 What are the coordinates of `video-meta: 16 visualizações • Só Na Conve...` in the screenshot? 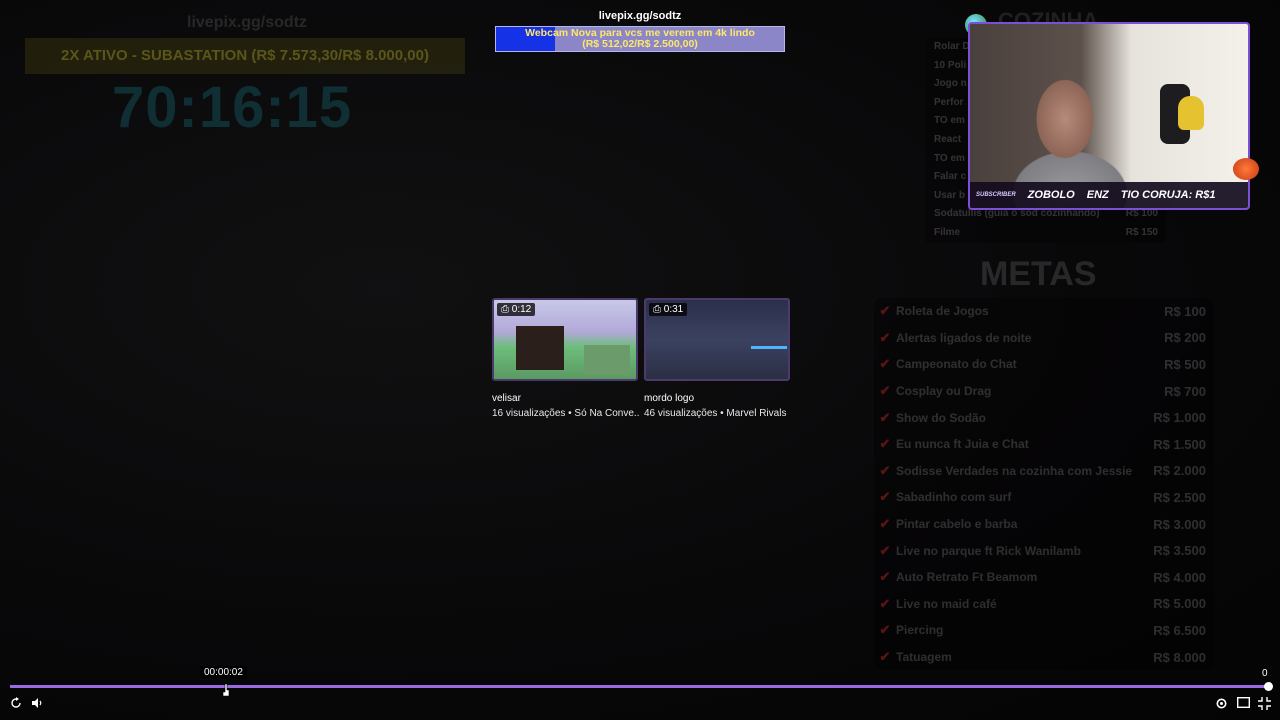 It's located at (566, 413).